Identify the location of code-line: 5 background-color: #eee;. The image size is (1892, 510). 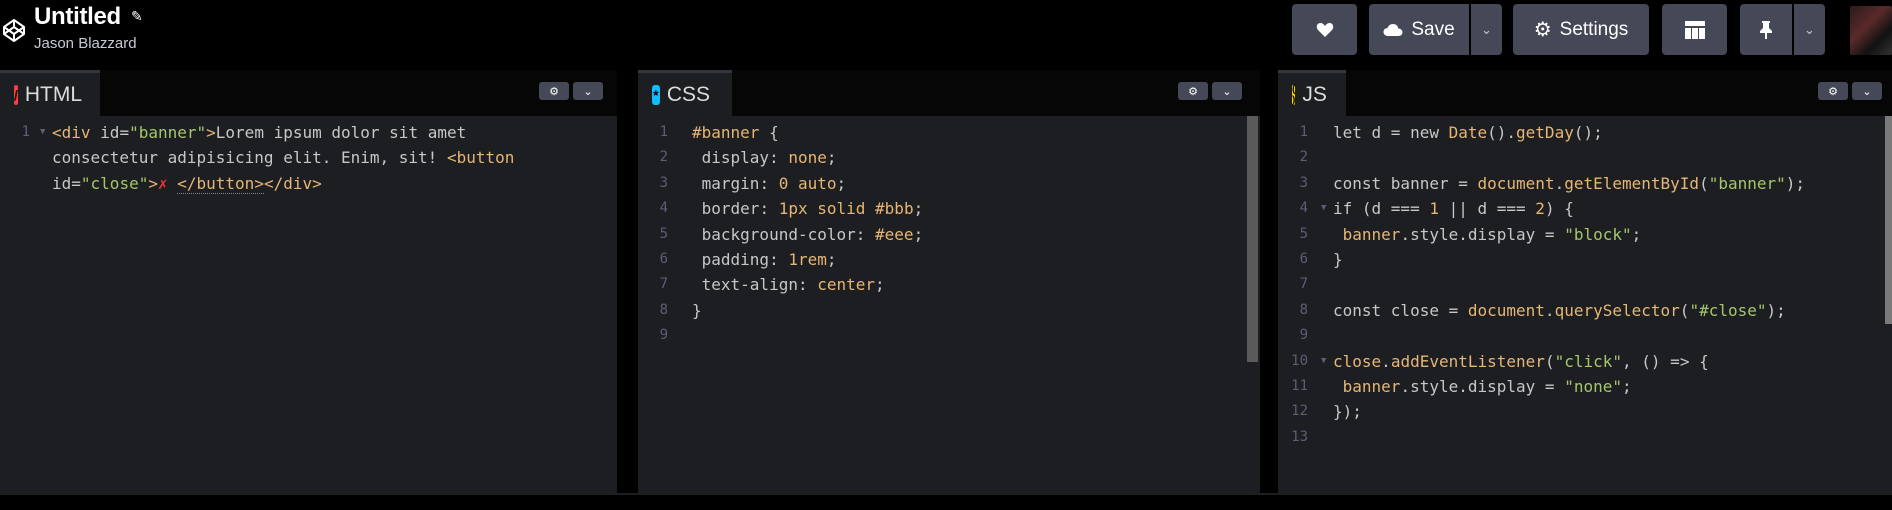
(949, 234).